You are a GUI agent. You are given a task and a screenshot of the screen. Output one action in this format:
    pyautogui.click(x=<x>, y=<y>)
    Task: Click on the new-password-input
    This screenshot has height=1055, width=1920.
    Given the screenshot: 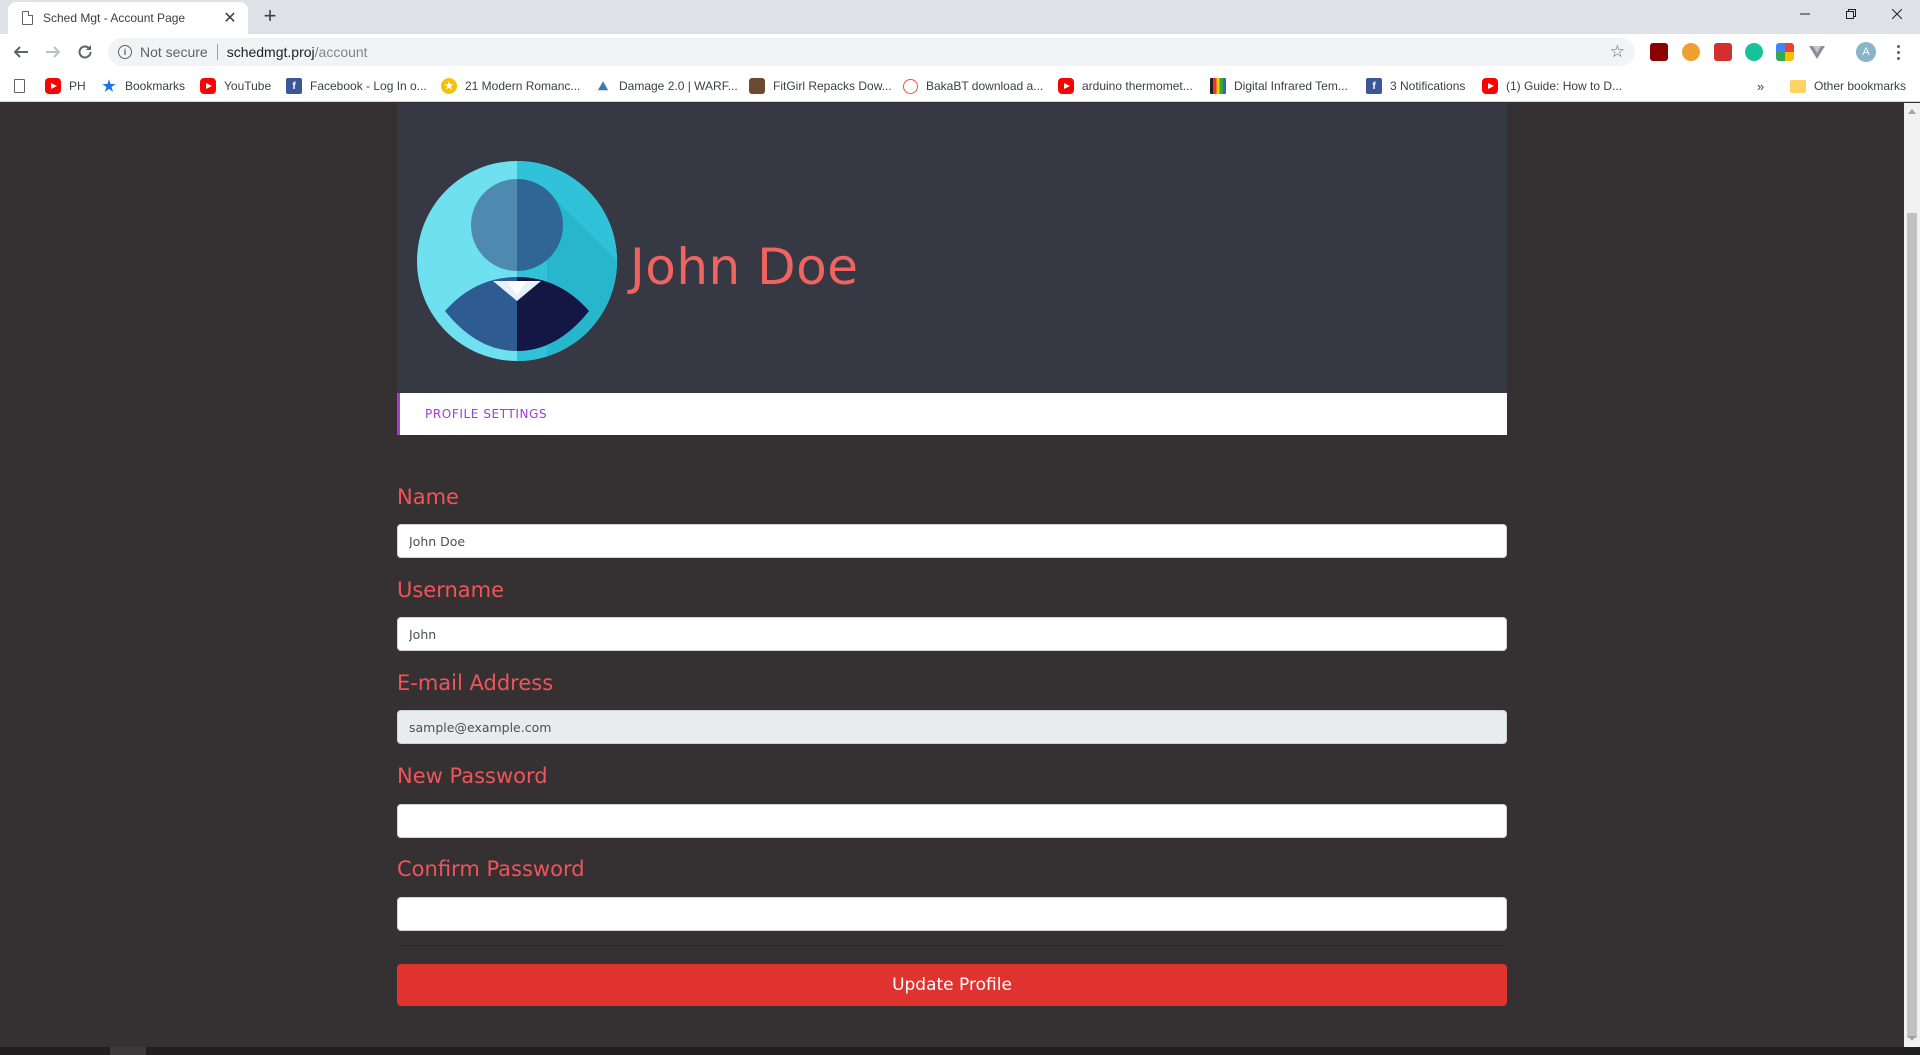 What is the action you would take?
    pyautogui.click(x=952, y=821)
    